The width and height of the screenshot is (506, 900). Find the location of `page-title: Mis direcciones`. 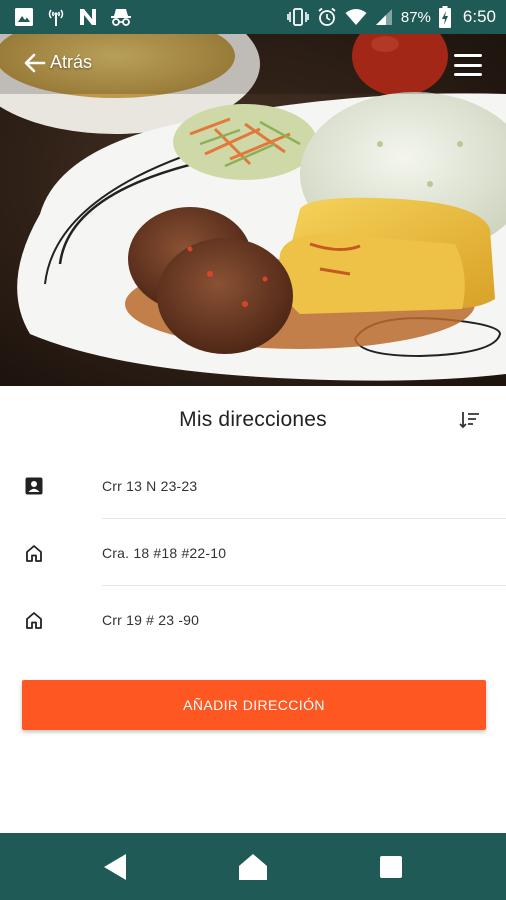

page-title: Mis direcciones is located at coordinates (253, 419).